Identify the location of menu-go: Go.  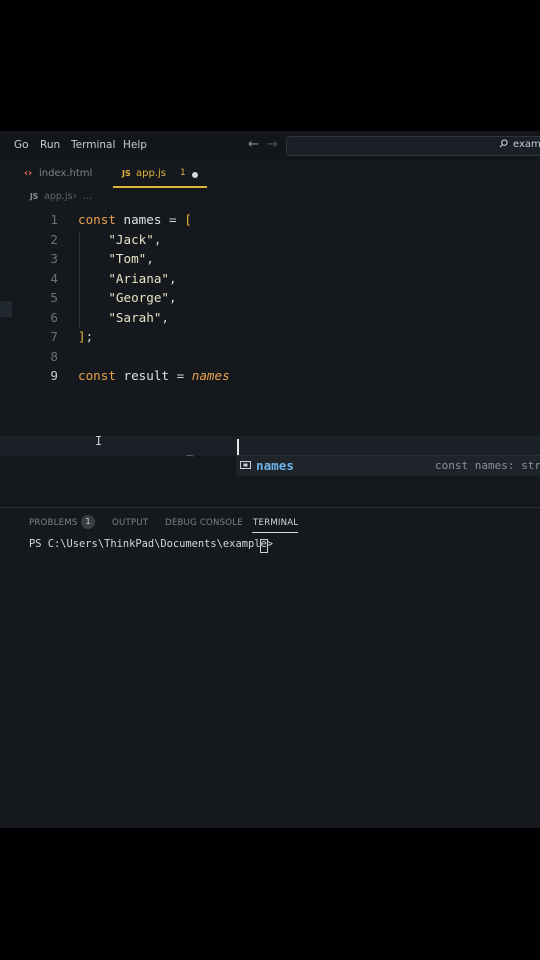
(21, 145).